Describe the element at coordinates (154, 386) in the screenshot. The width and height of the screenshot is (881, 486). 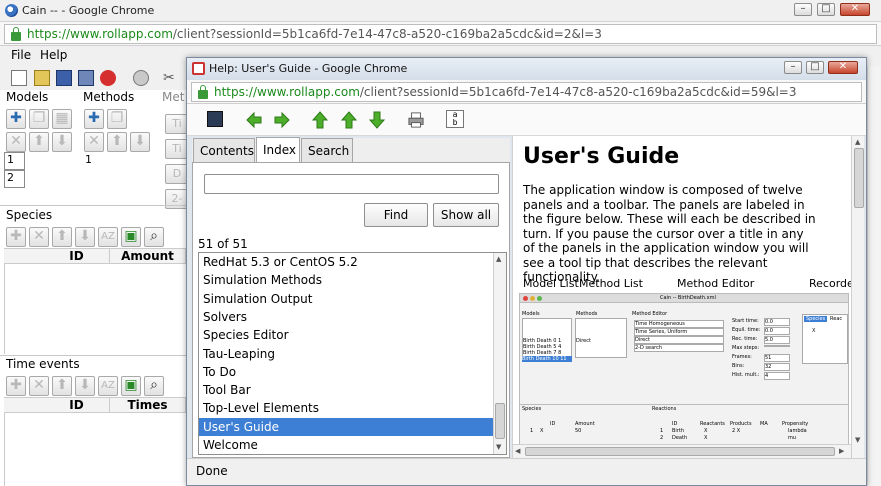
I see `search-events-icon: ⌕` at that location.